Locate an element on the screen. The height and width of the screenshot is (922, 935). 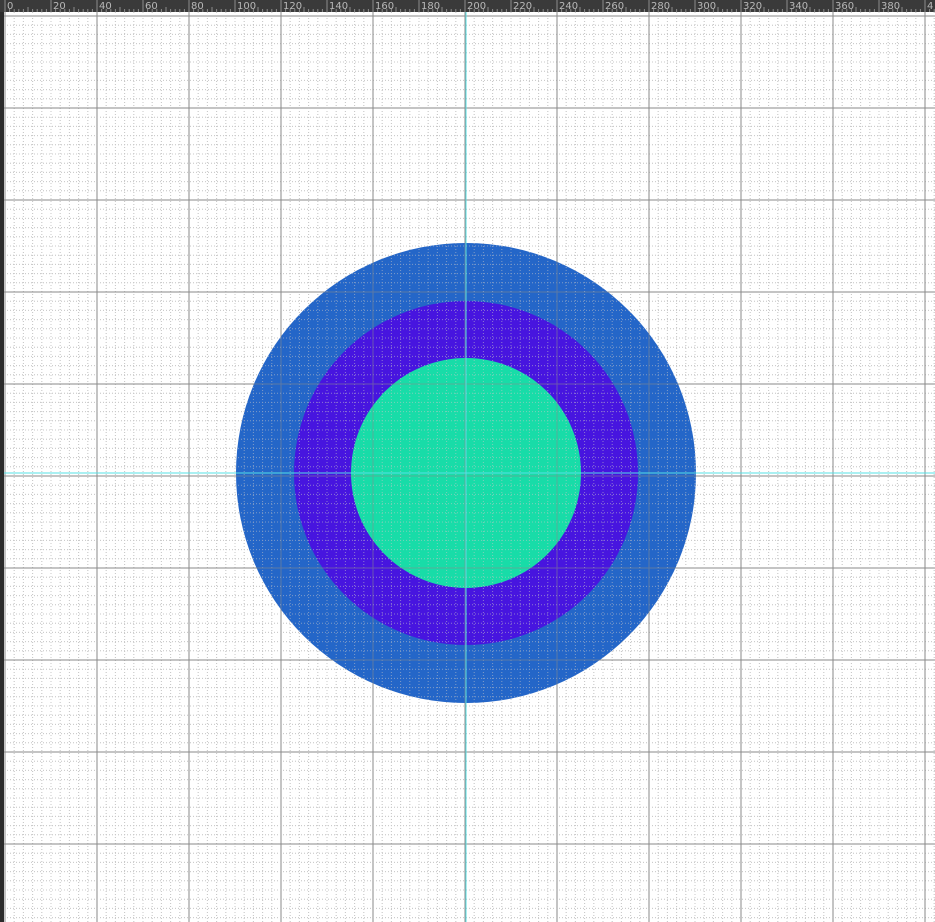
ruler-label: 200 is located at coordinates (476, 6).